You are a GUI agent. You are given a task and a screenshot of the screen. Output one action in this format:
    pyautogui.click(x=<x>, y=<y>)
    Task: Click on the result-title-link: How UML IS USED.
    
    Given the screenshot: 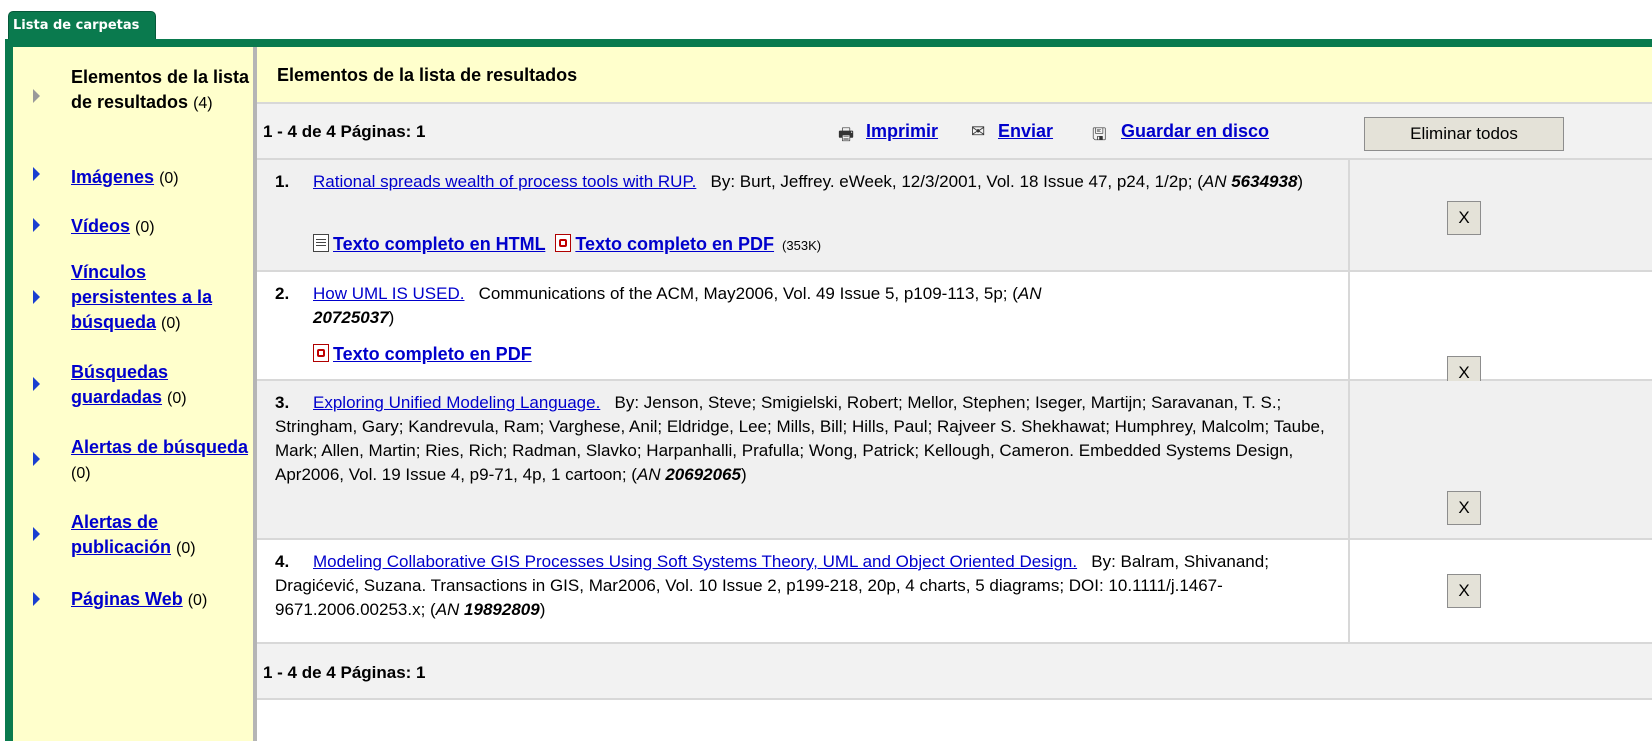 What is the action you would take?
    pyautogui.click(x=388, y=293)
    